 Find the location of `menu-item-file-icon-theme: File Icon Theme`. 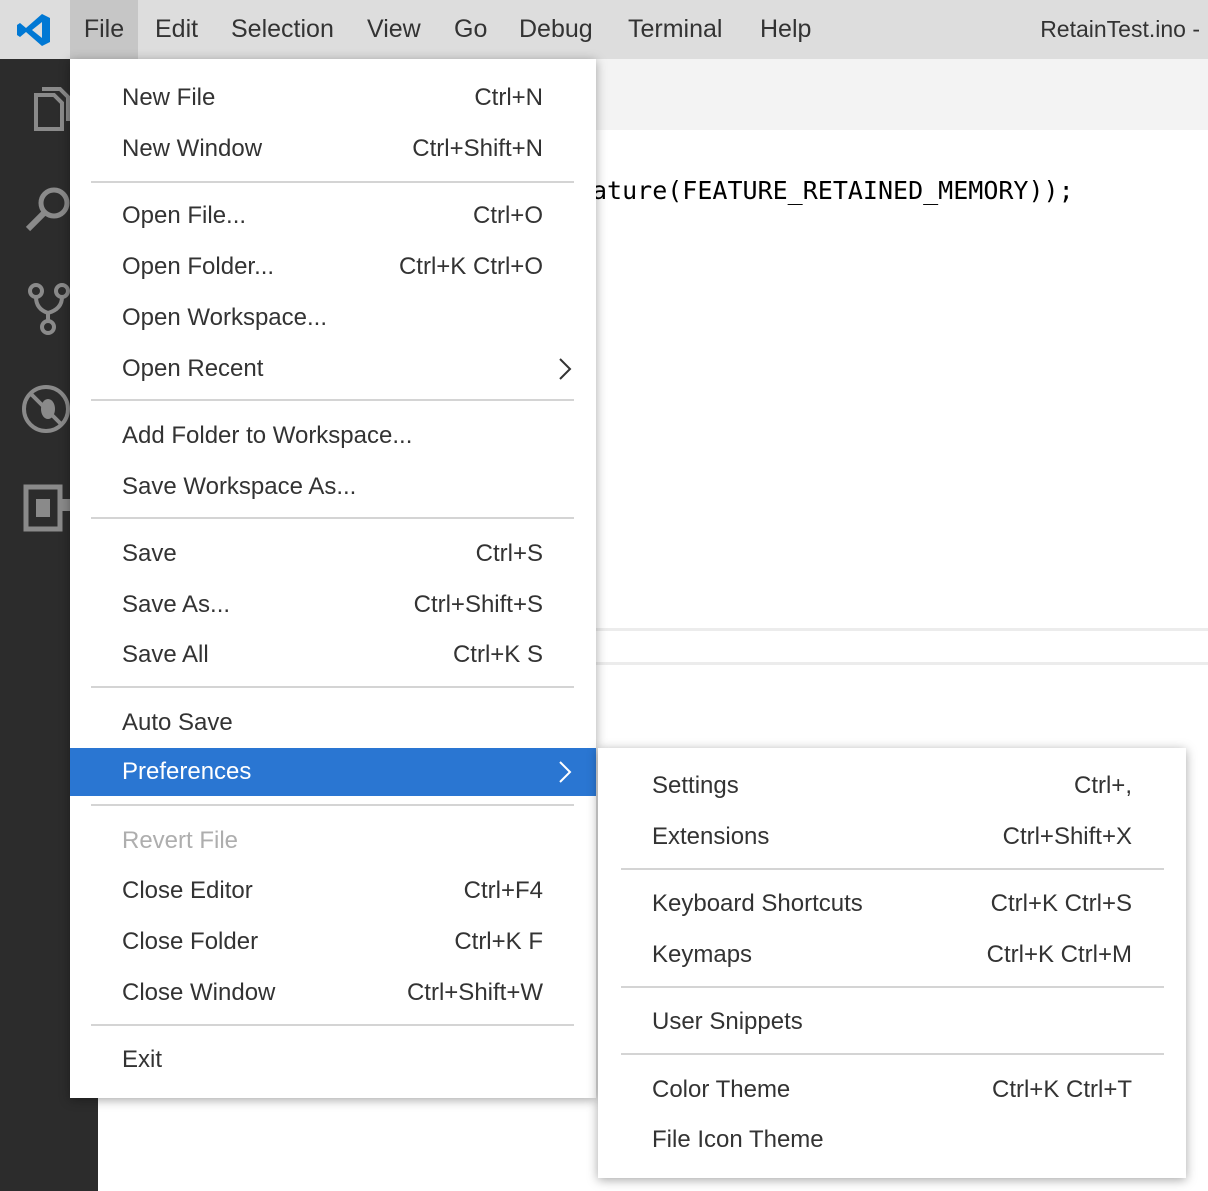

menu-item-file-icon-theme: File Icon Theme is located at coordinates (892, 1140).